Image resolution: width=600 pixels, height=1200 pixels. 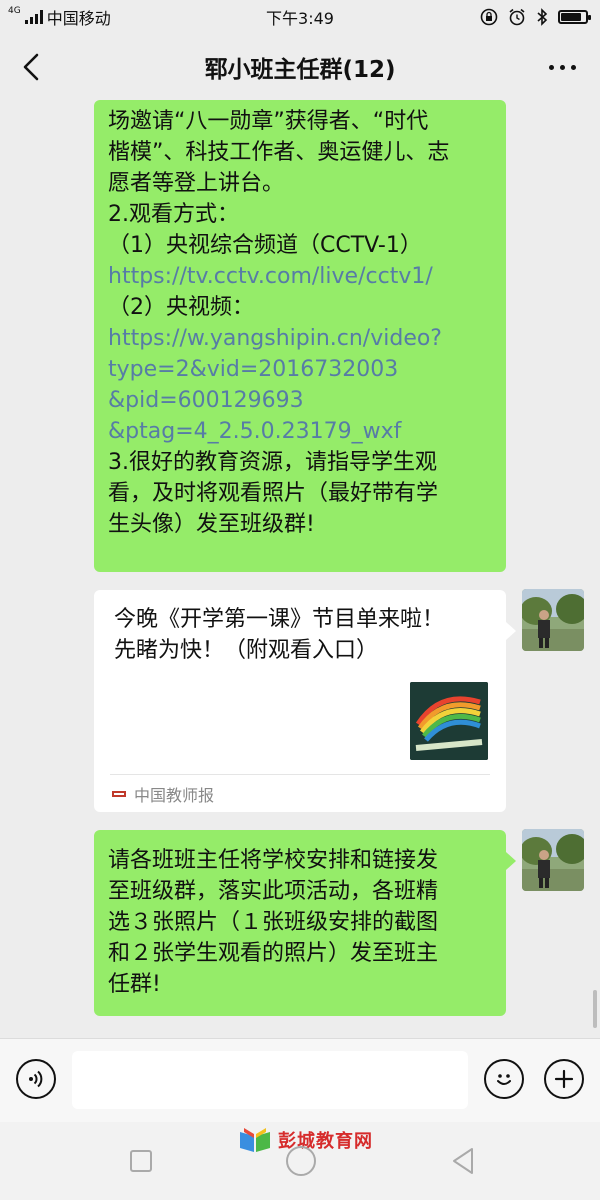 What do you see at coordinates (78, 18) in the screenshot?
I see `carrier-name: 中国移动` at bounding box center [78, 18].